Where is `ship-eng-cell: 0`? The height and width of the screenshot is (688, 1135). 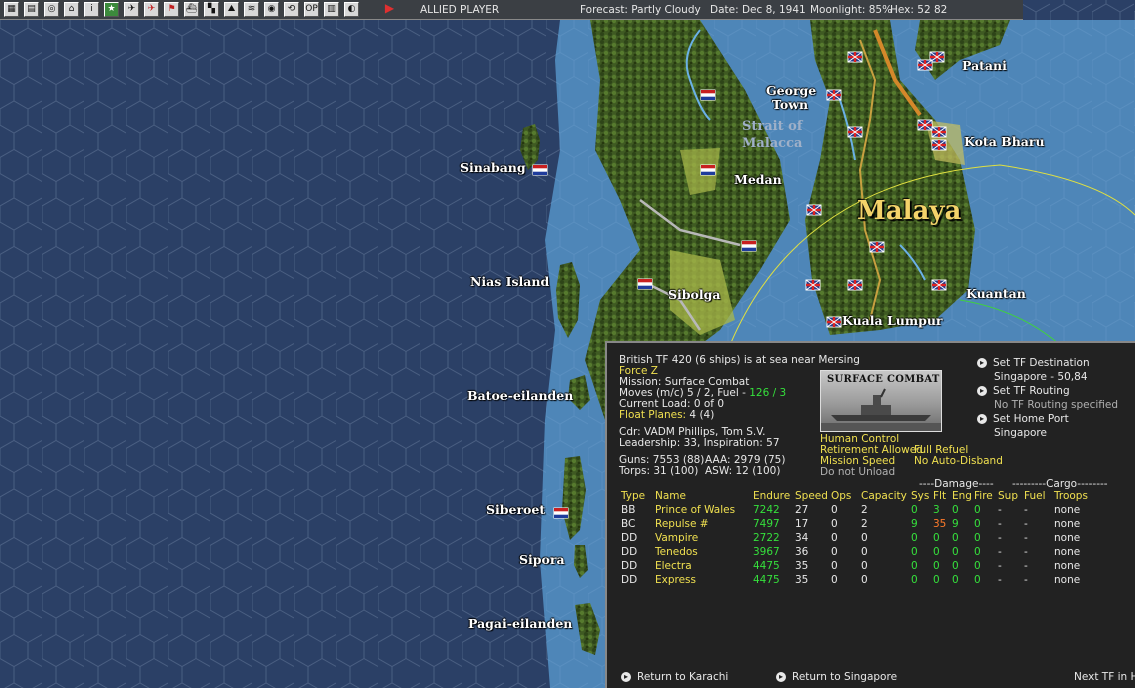 ship-eng-cell: 0 is located at coordinates (955, 538).